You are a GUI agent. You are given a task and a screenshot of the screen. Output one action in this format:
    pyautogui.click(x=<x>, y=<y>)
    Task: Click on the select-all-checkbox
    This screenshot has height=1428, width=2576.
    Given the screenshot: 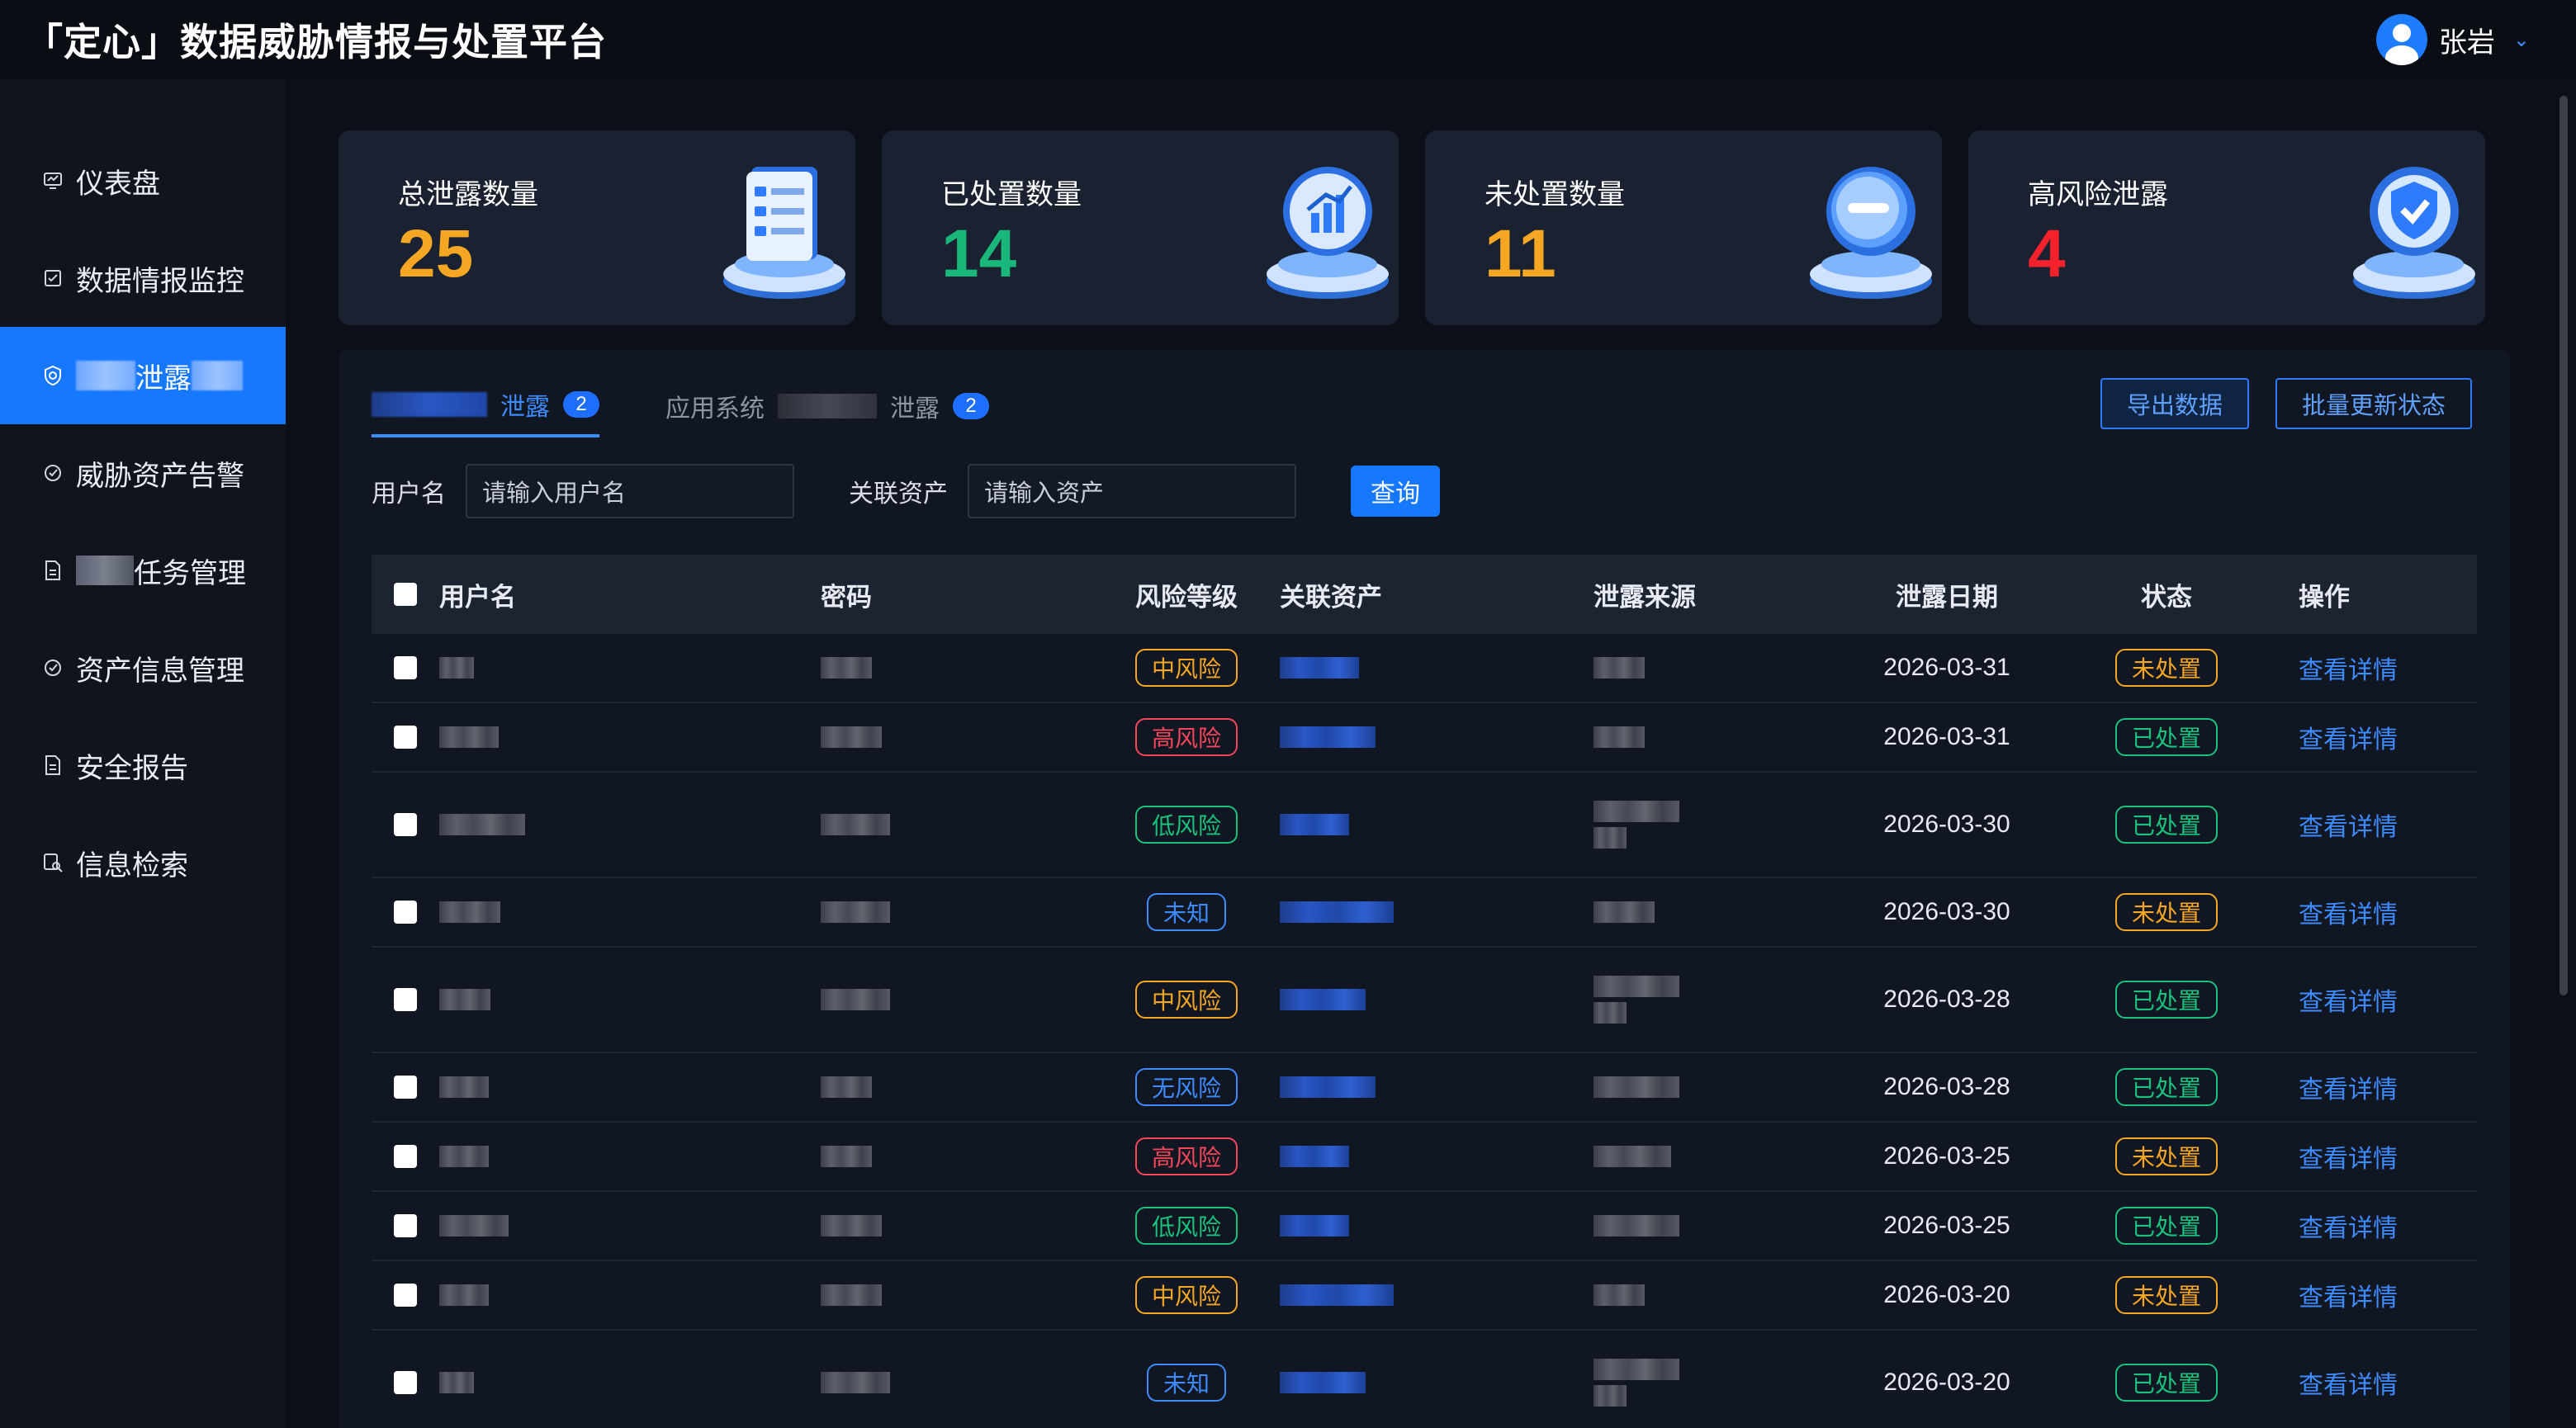 What is the action you would take?
    pyautogui.click(x=405, y=594)
    